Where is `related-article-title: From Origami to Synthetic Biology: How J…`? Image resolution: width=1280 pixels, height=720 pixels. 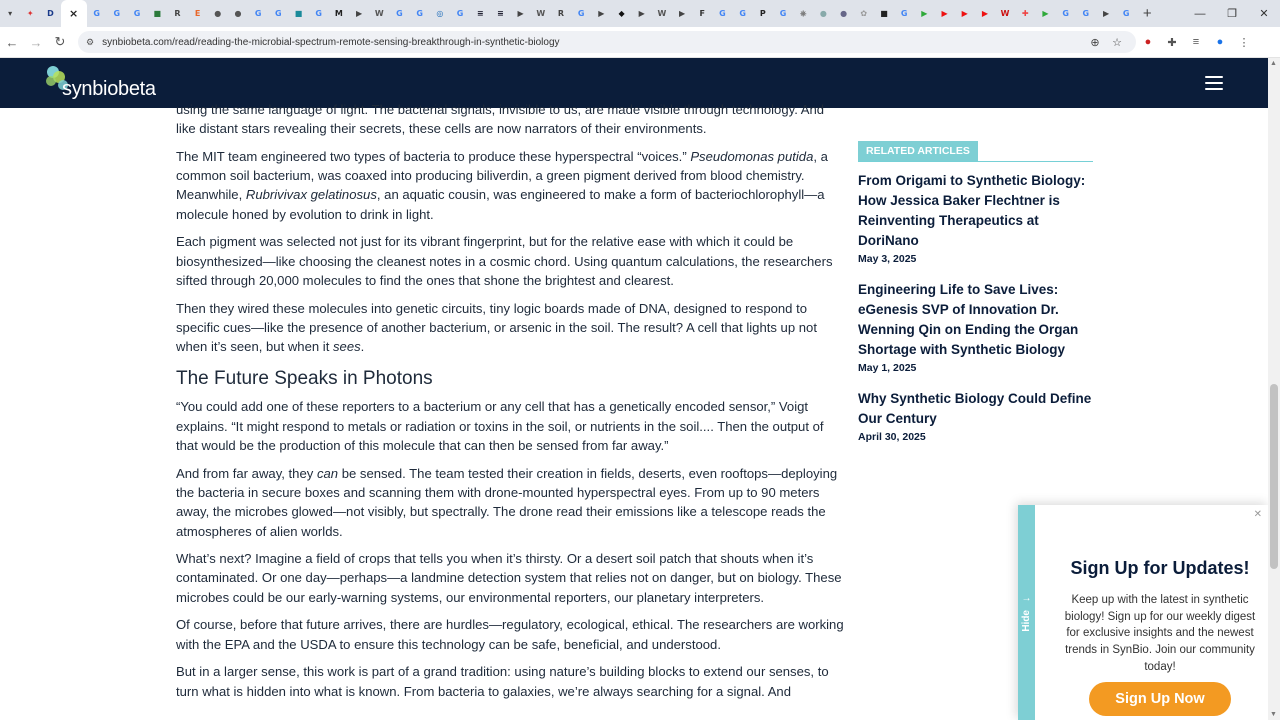
related-article-title: From Origami to Synthetic Biology: How J… is located at coordinates (975, 211).